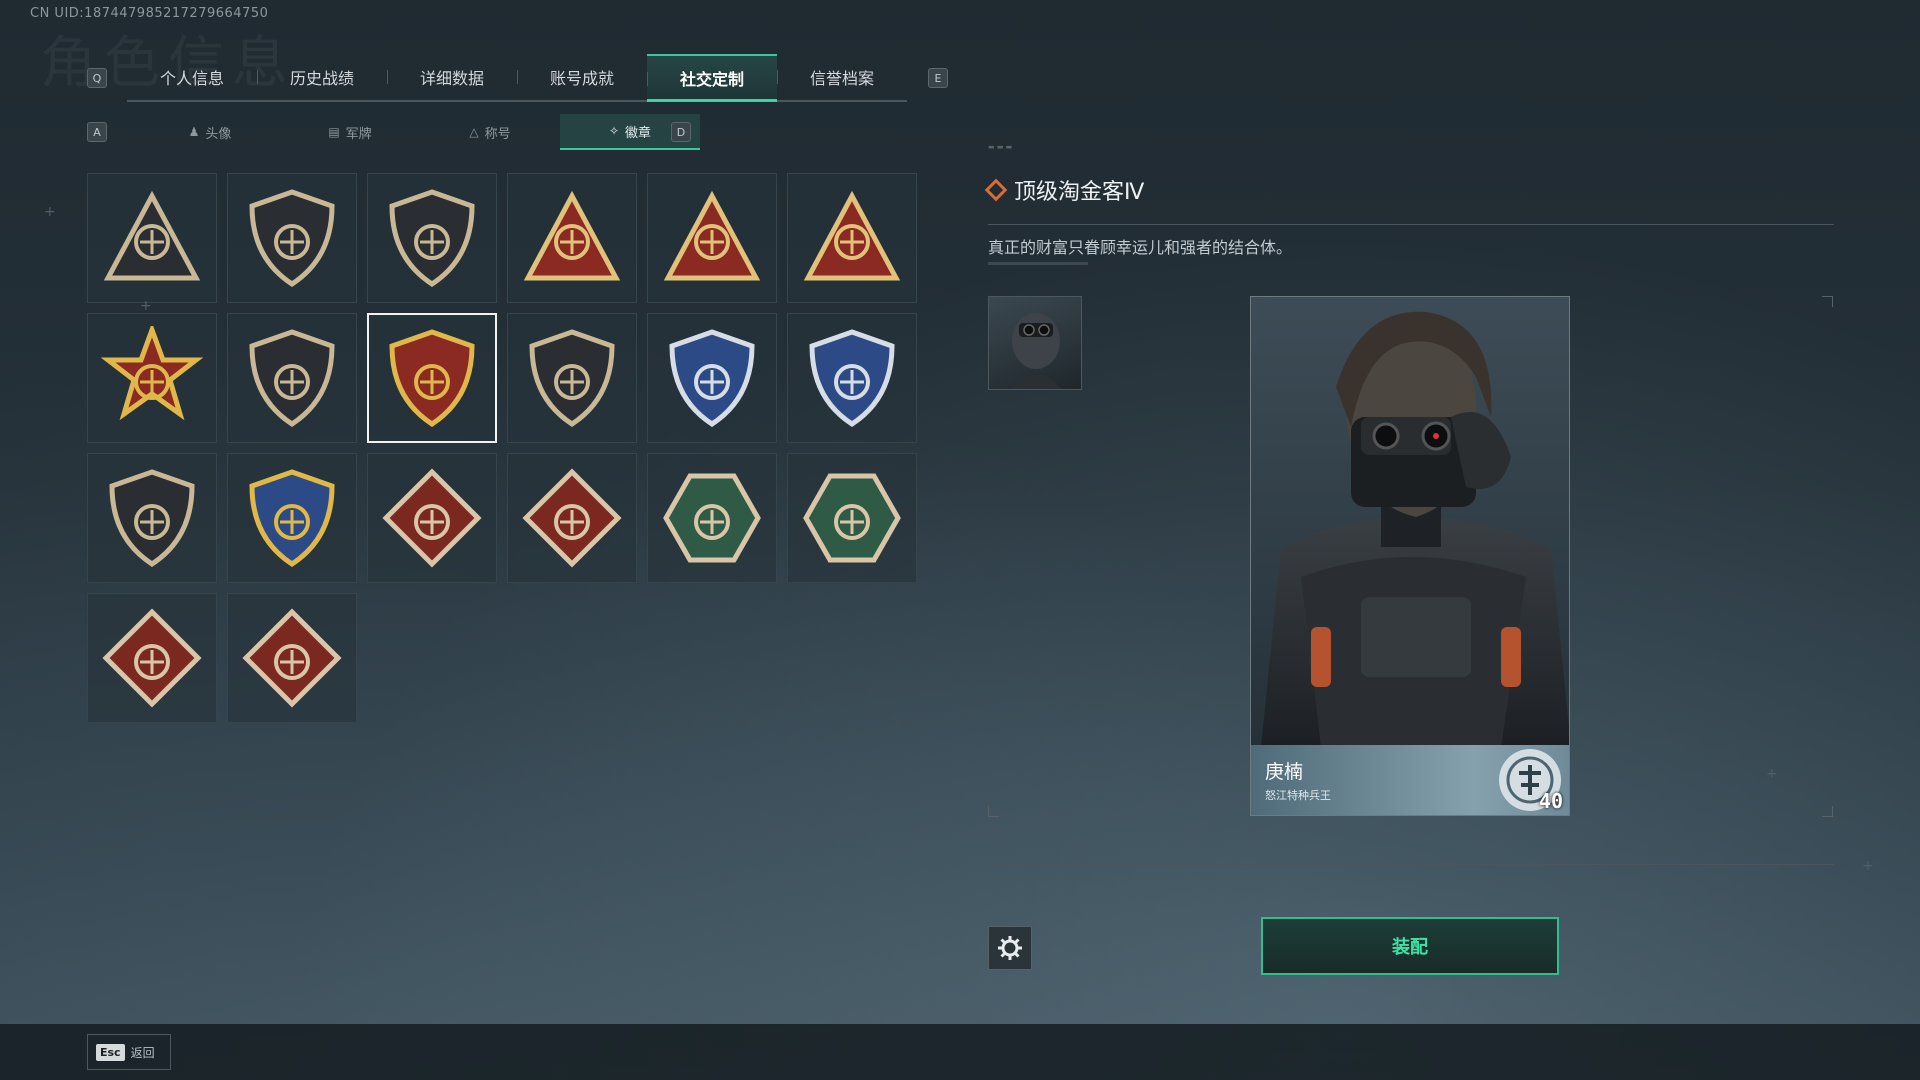 Image resolution: width=1920 pixels, height=1080 pixels. I want to click on subtab-title-label: 称号, so click(497, 134).